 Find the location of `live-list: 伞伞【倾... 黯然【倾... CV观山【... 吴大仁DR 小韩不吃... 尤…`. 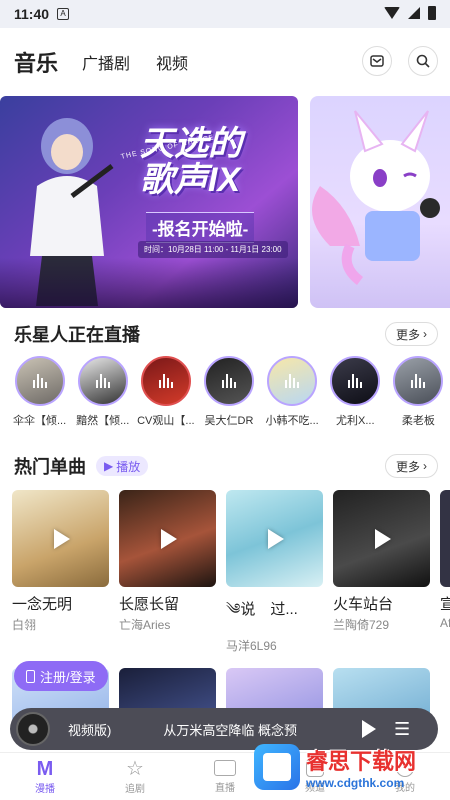

live-list: 伞伞【倾... 黯然【倾... CV观山【... 吴大仁DR 小韩不吃... 尤… is located at coordinates (225, 389).